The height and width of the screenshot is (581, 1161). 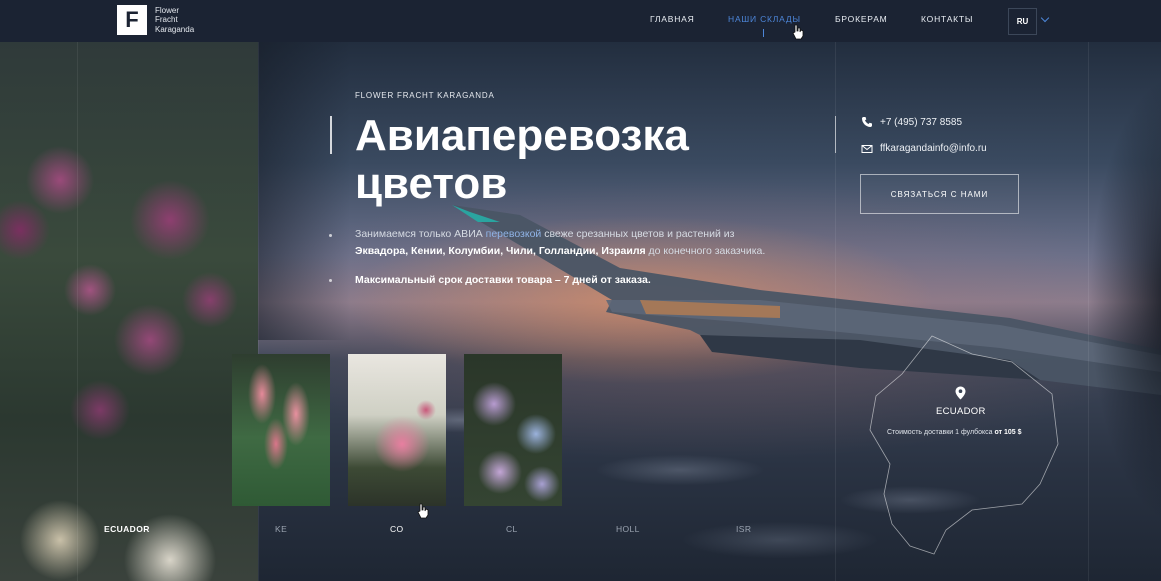 I want to click on logo-line: Karaganda, so click(x=175, y=29).